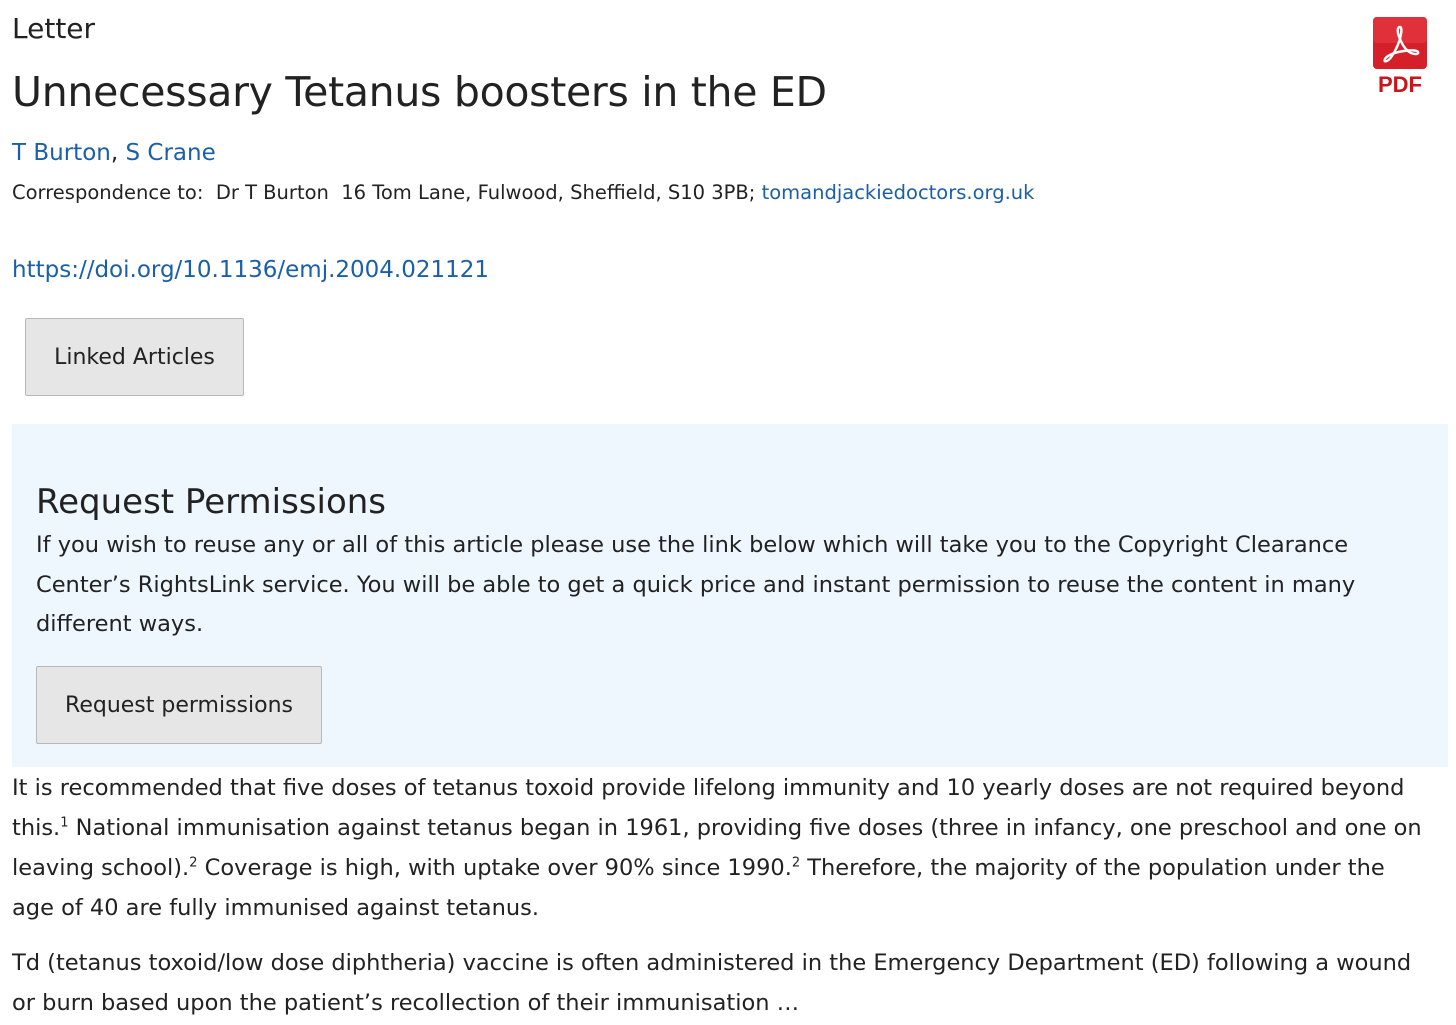 The width and height of the screenshot is (1456, 1025). What do you see at coordinates (134, 357) in the screenshot?
I see `linked-articles-button: Linked Articles` at bounding box center [134, 357].